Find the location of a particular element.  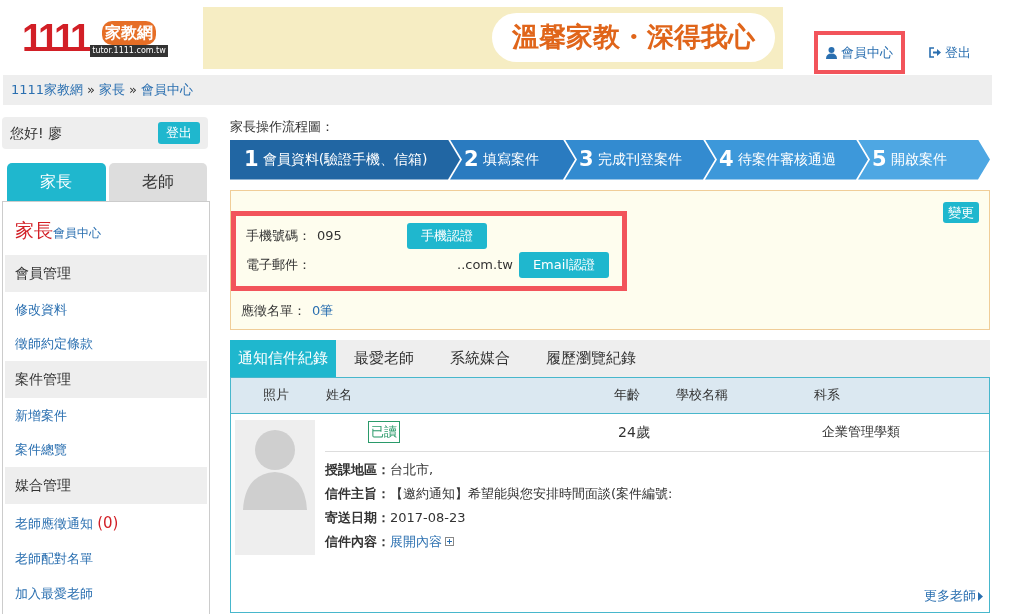

nav-link: 會員中心 is located at coordinates (859, 52).